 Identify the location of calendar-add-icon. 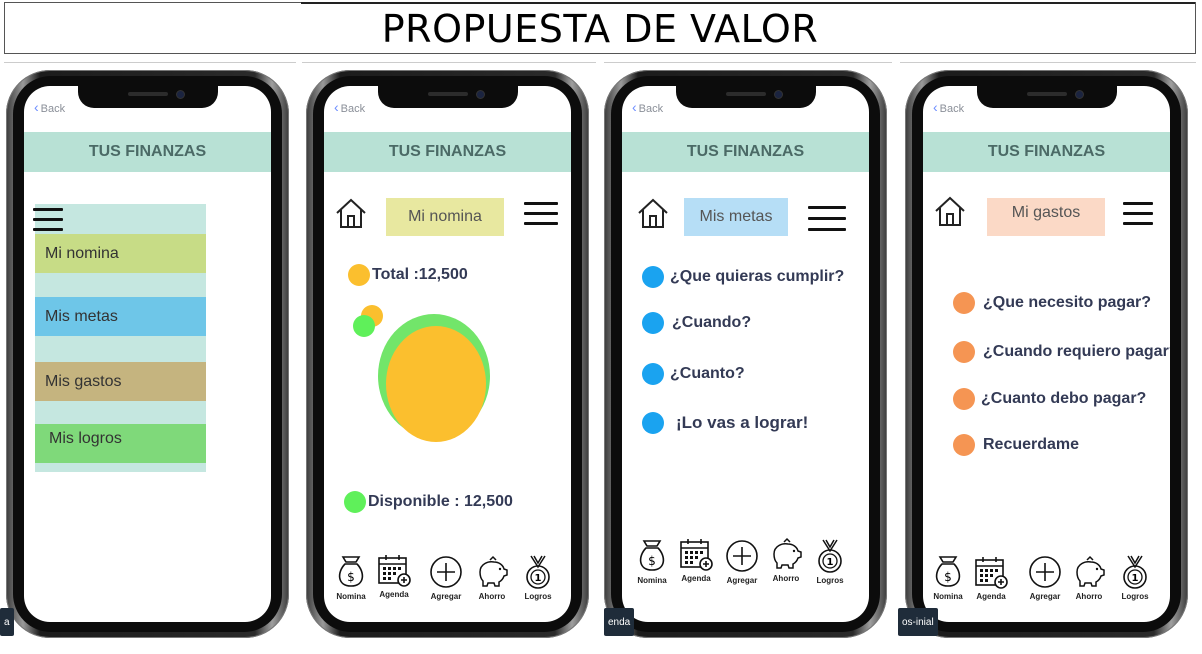
(696, 555).